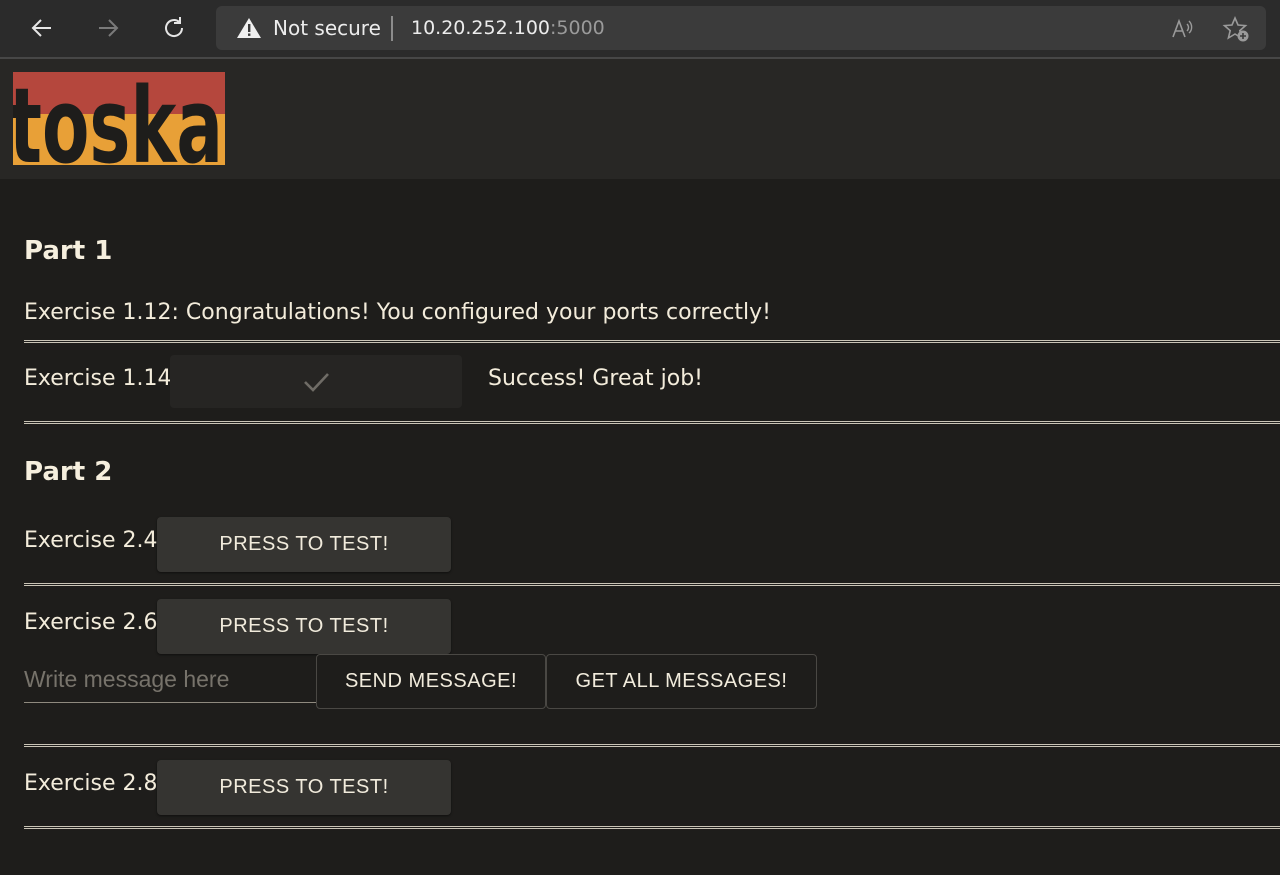 This screenshot has height=875, width=1280. What do you see at coordinates (304, 544) in the screenshot?
I see `exercise-2-4-test-button: PRESS TO TEST!` at bounding box center [304, 544].